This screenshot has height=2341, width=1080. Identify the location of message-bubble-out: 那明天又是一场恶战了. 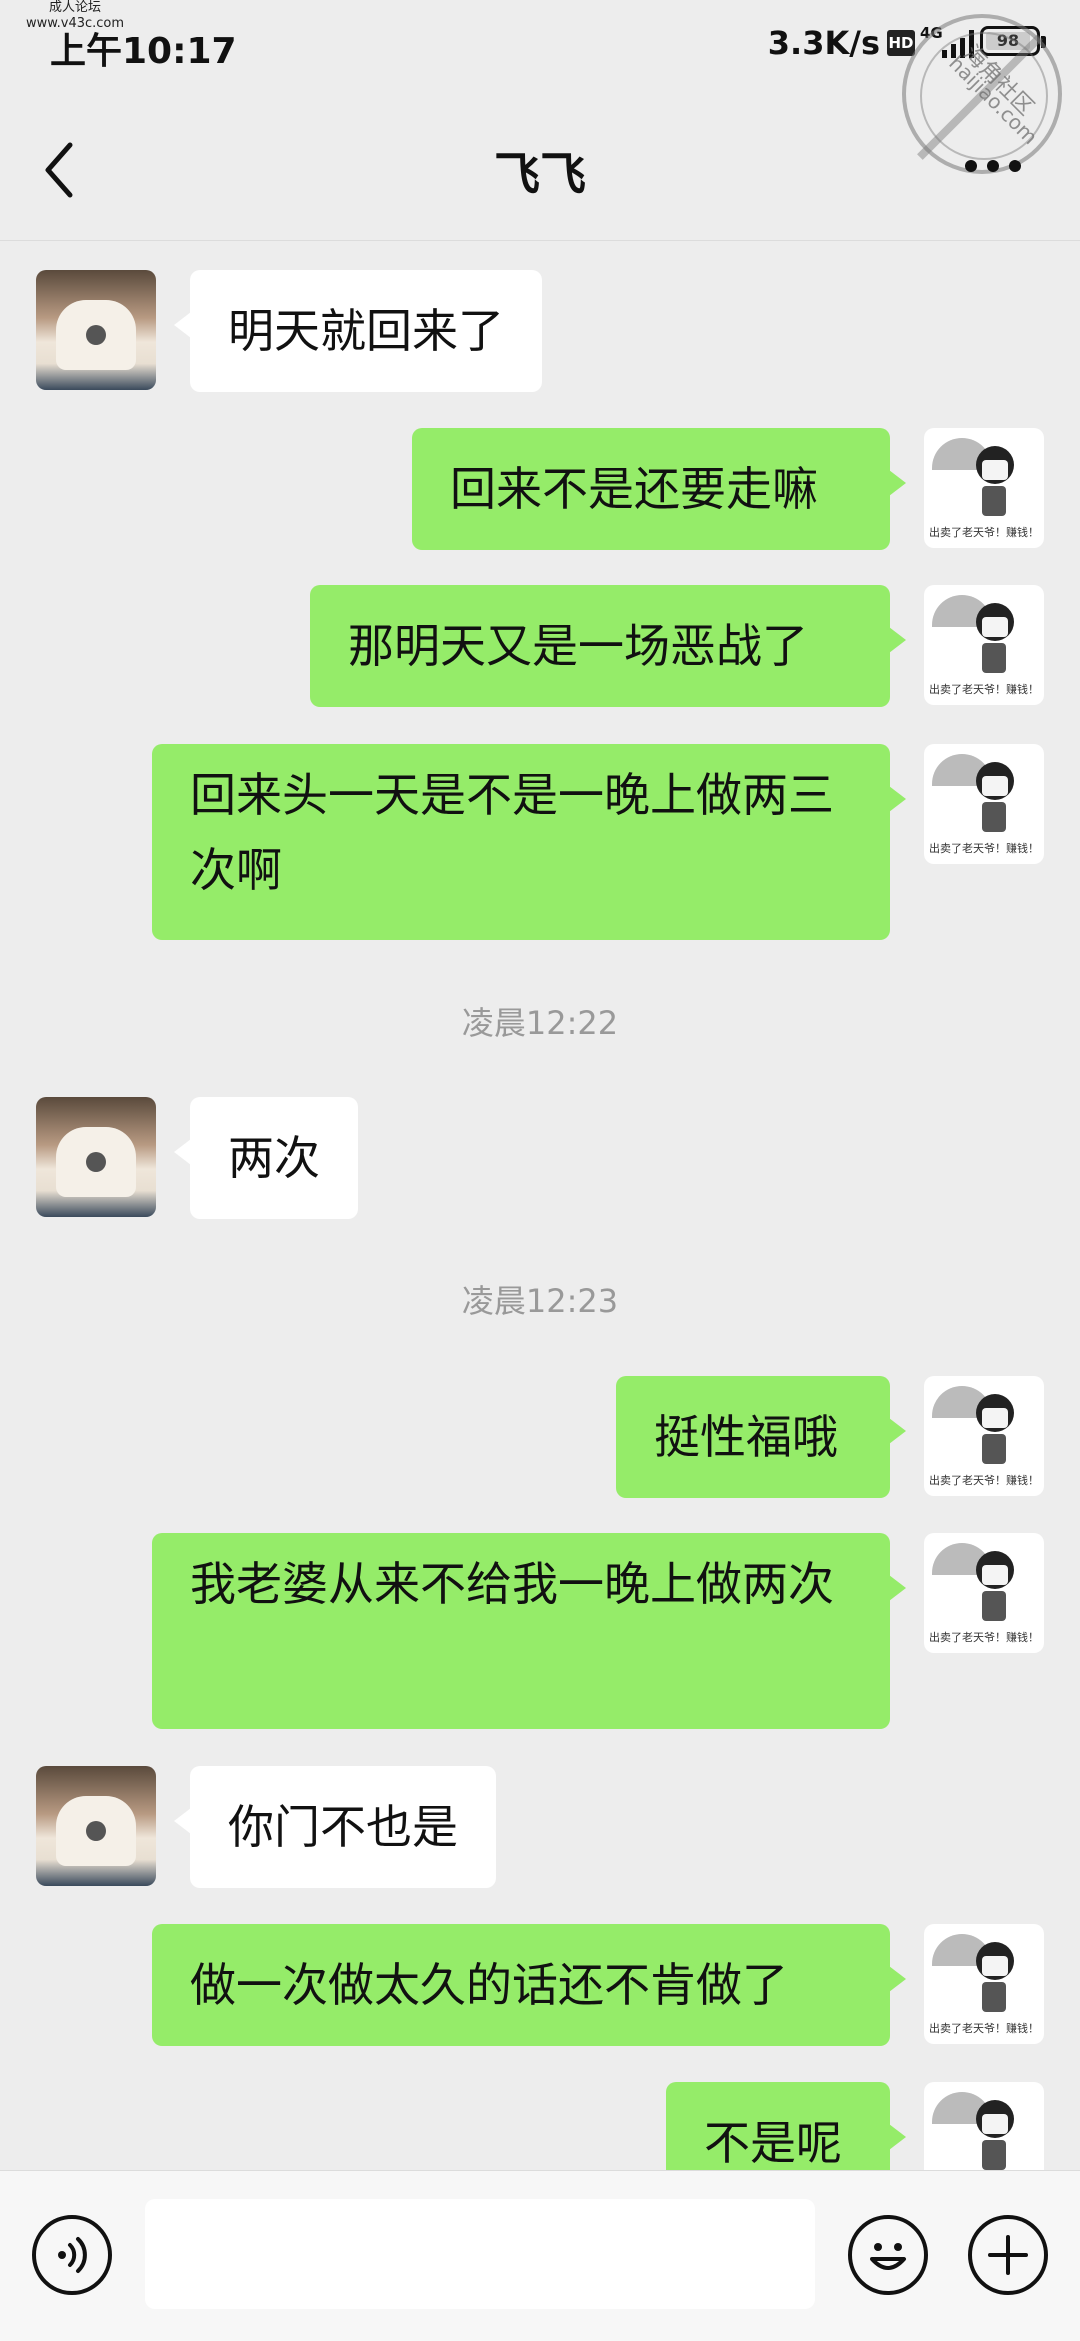
(608, 646).